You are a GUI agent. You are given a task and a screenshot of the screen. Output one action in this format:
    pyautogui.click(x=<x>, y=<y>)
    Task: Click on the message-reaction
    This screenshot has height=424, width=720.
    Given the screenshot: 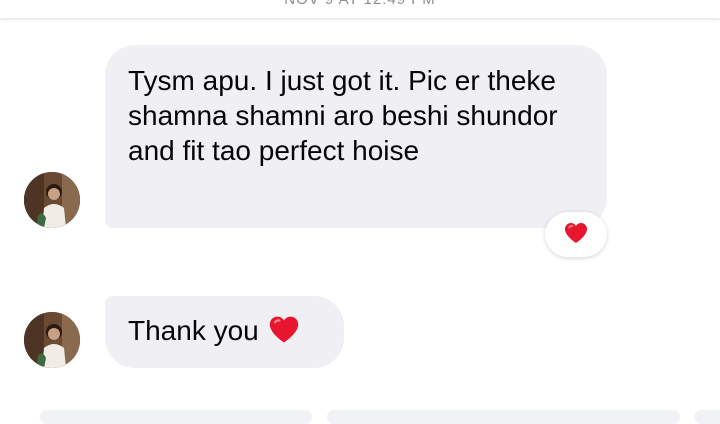 What is the action you would take?
    pyautogui.click(x=576, y=234)
    